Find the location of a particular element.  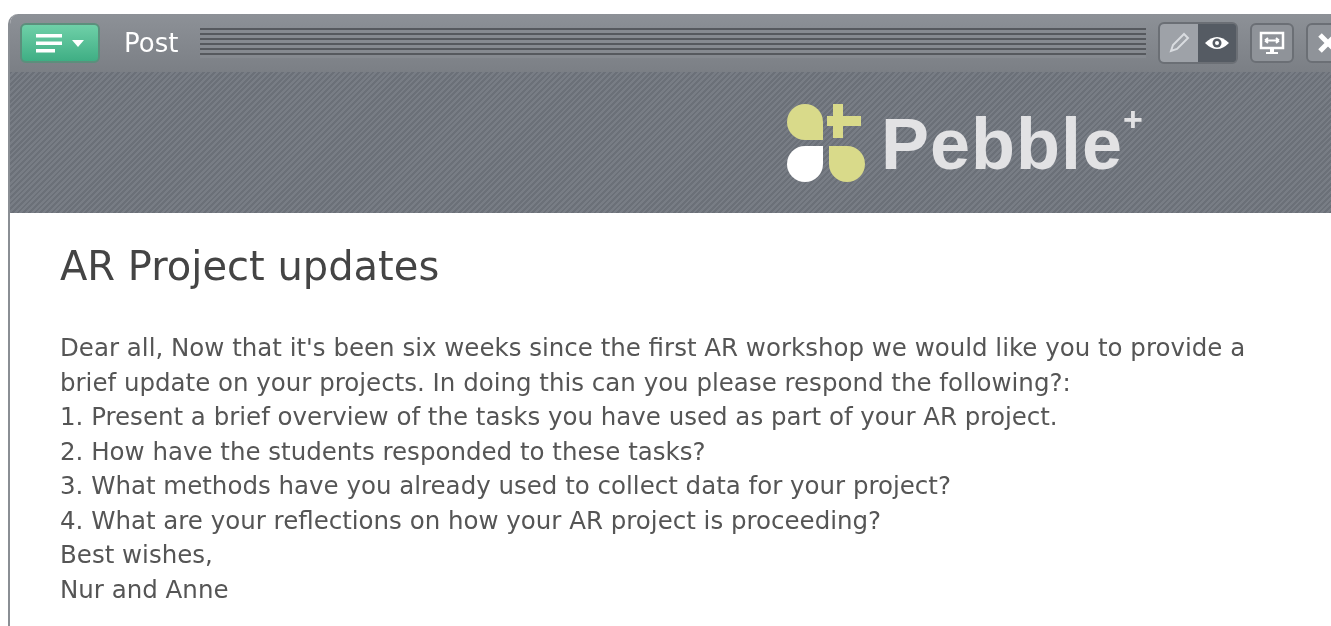

window-title: Post is located at coordinates (151, 43).